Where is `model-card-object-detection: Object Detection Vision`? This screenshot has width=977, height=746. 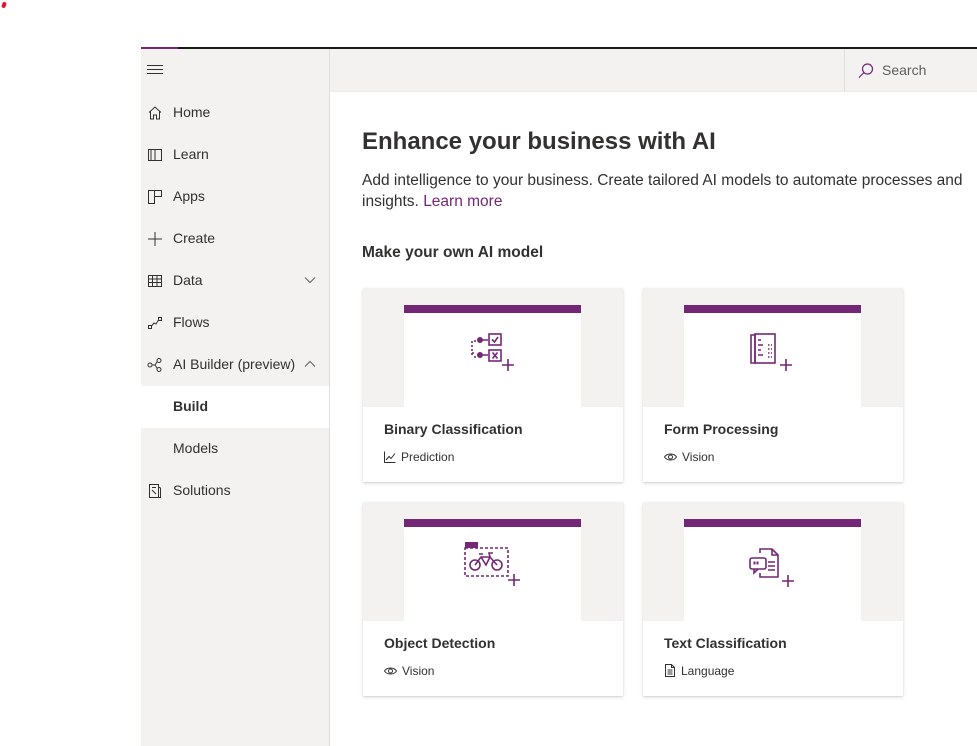 model-card-object-detection: Object Detection Vision is located at coordinates (493, 599).